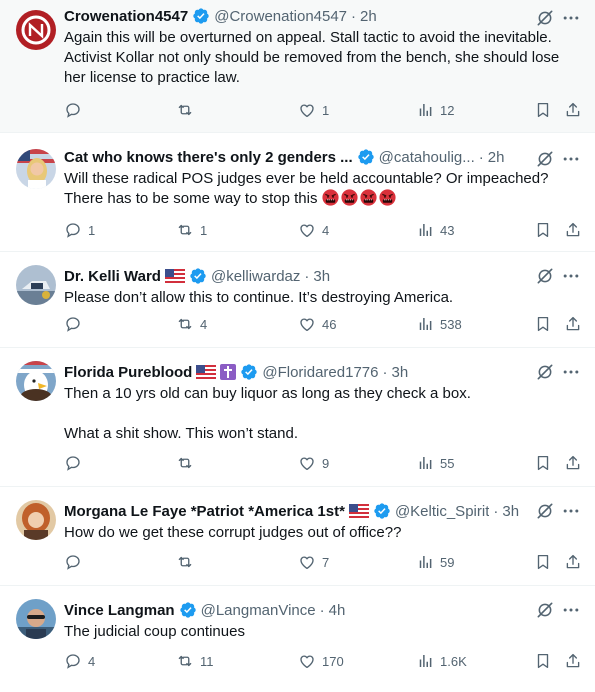  I want to click on retweet-button: 1, so click(191, 230).